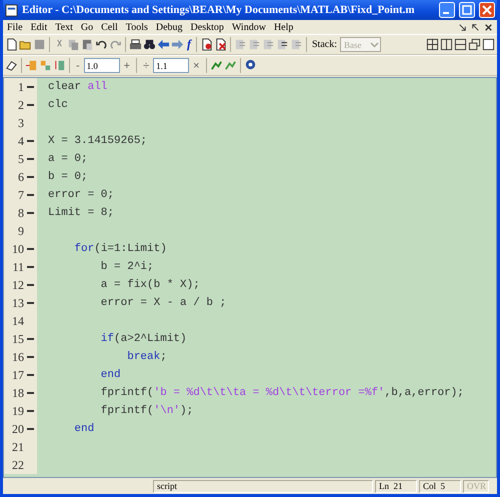  I want to click on code-line: error = X - a / b ;, so click(163, 303).